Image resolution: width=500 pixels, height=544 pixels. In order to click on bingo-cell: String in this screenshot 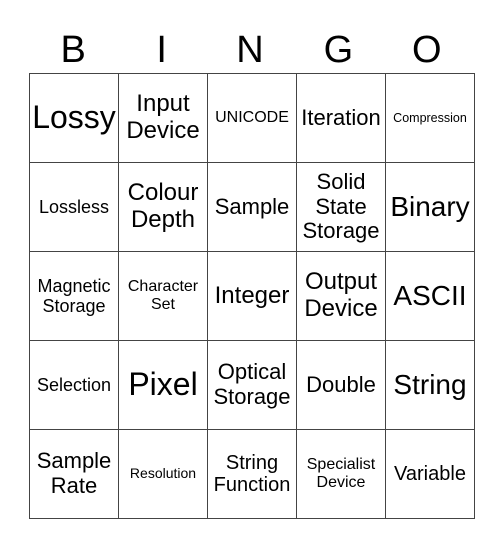, I will do `click(430, 385)`.